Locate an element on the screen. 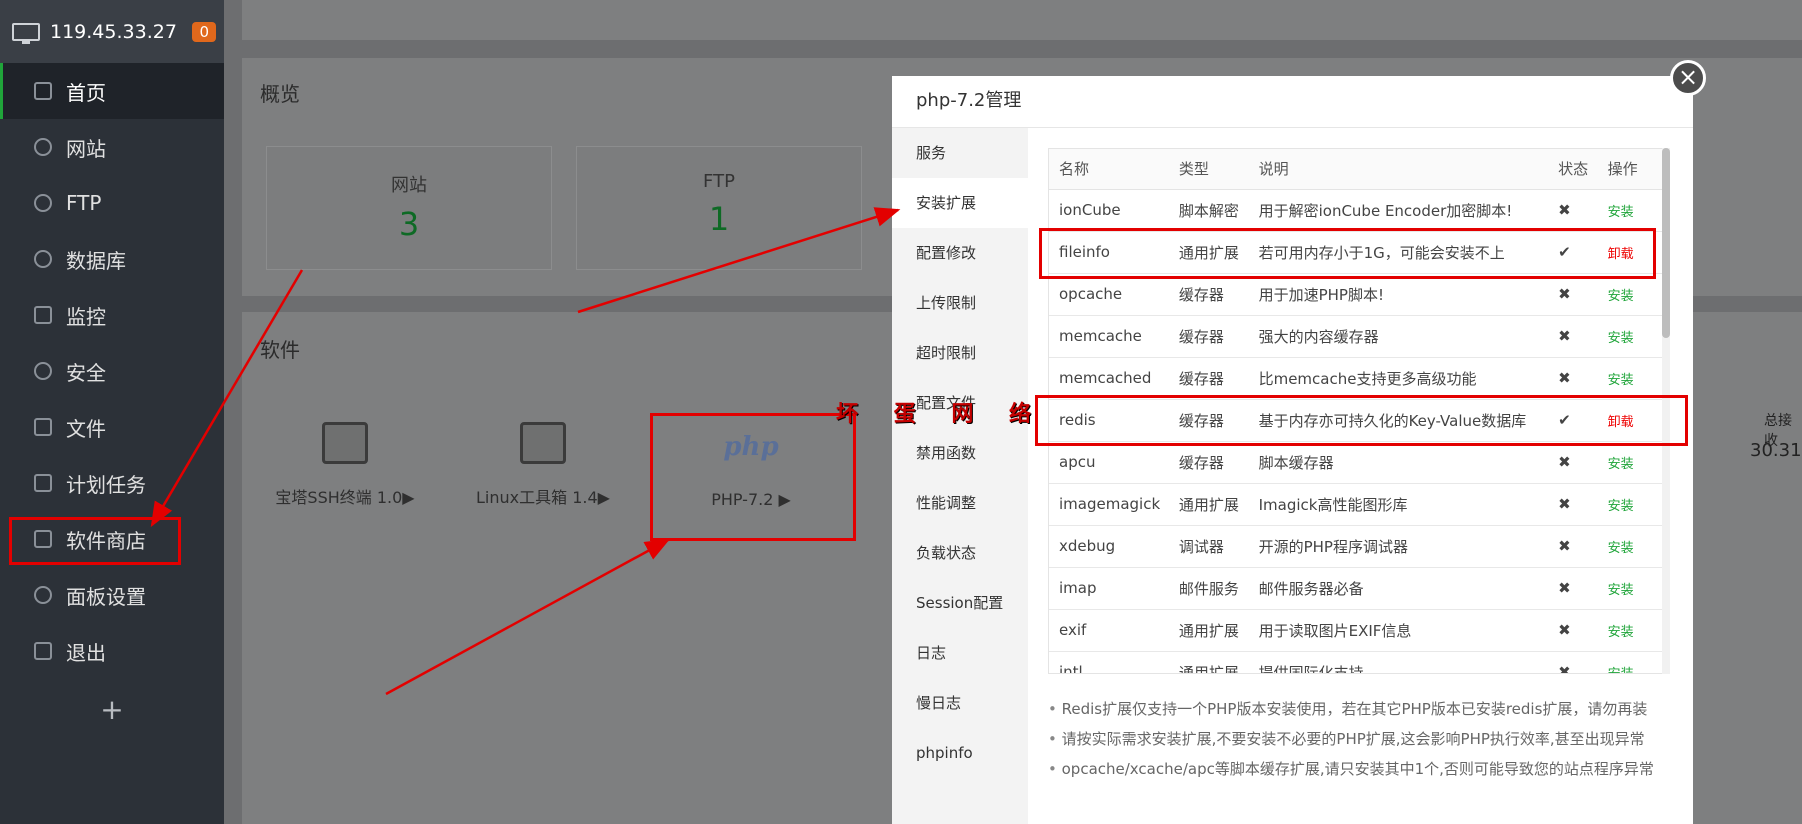 Image resolution: width=1802 pixels, height=824 pixels. nav-service: 服务 is located at coordinates (960, 153).